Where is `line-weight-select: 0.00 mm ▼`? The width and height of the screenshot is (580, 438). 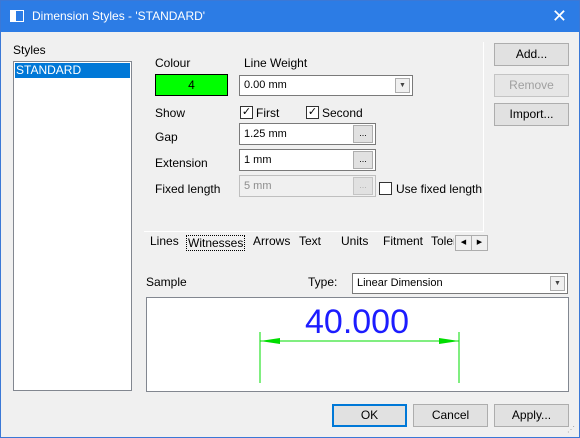
line-weight-select: 0.00 mm ▼ is located at coordinates (326, 85).